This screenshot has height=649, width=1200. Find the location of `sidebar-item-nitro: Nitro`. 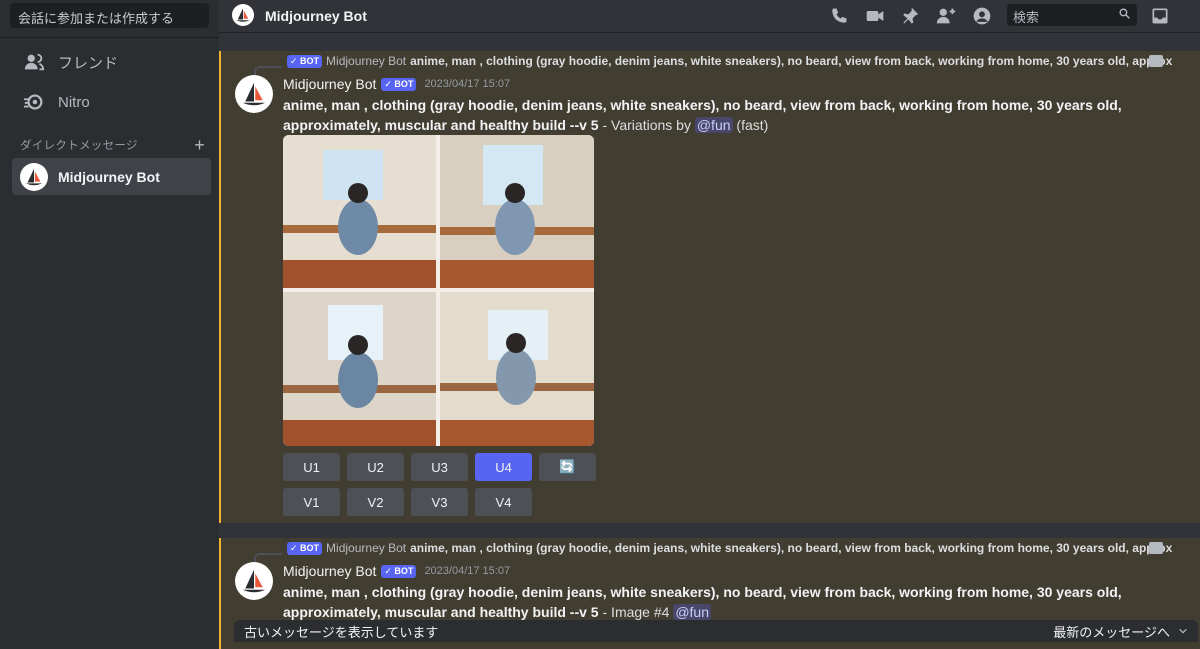

sidebar-item-nitro: Nitro is located at coordinates (111, 102).